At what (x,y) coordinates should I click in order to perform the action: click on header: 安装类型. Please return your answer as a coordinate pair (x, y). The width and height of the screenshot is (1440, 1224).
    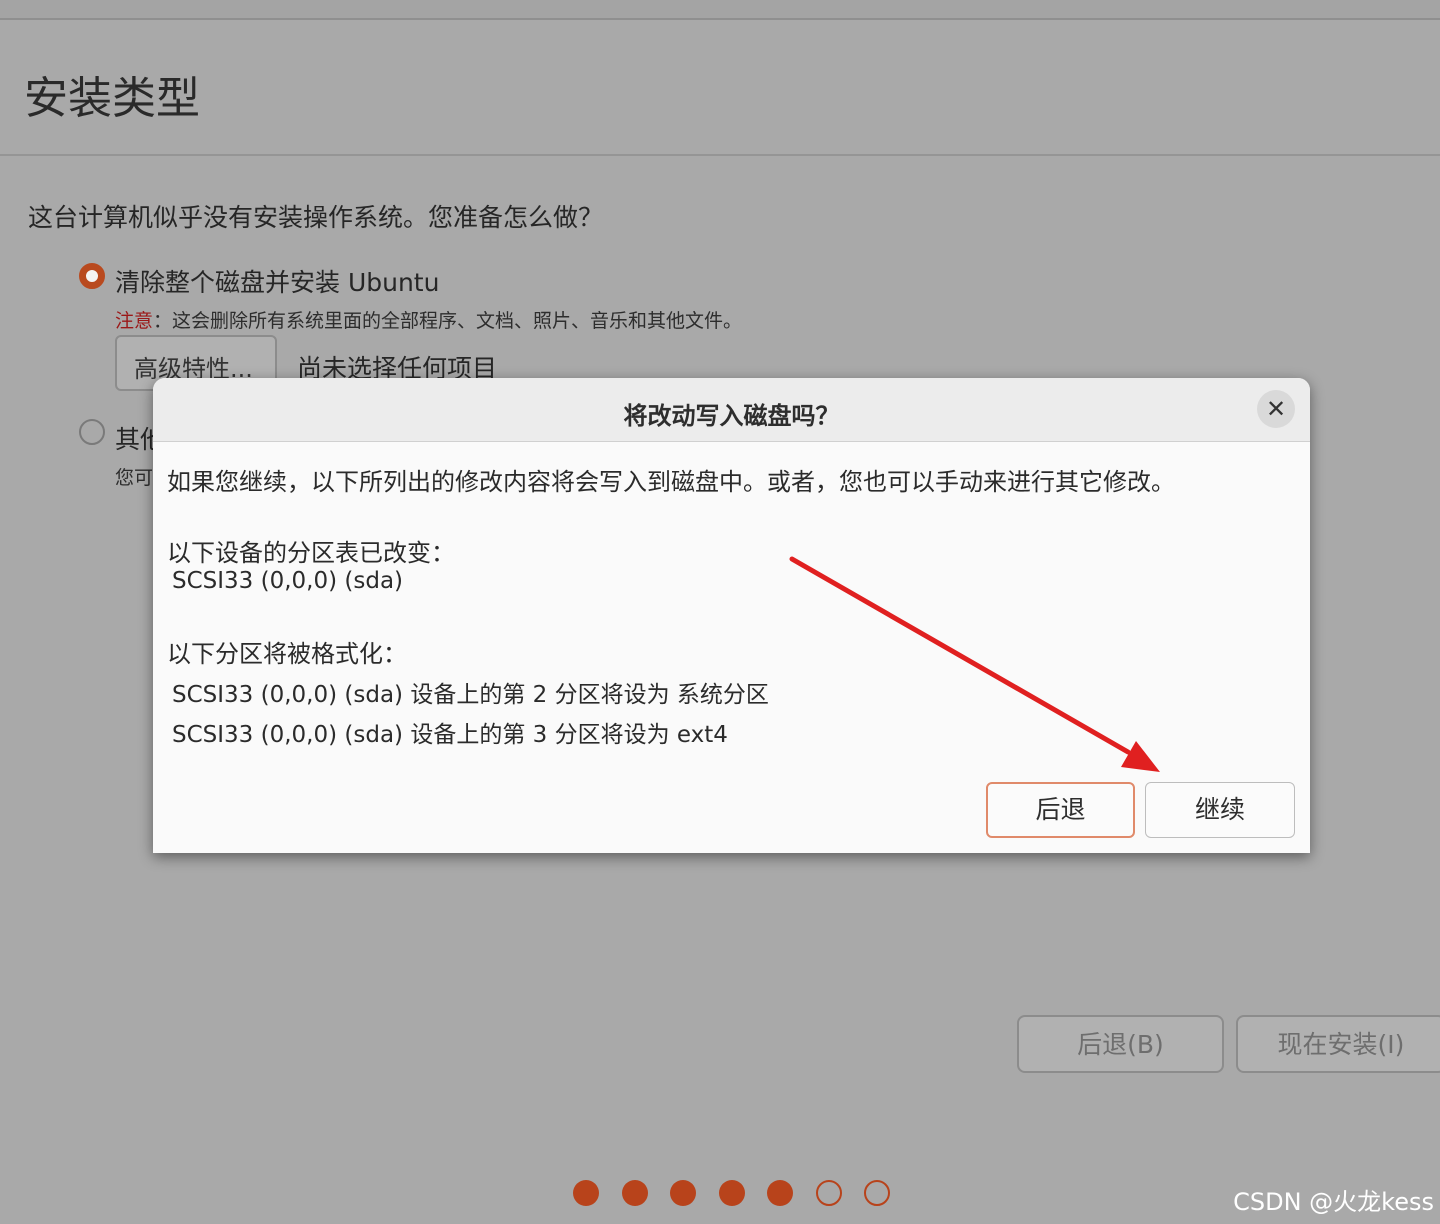
    Looking at the image, I should click on (720, 88).